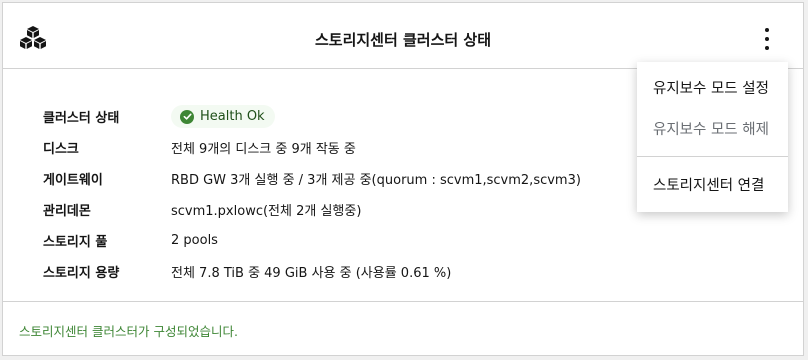  I want to click on menu-divider, so click(712, 156).